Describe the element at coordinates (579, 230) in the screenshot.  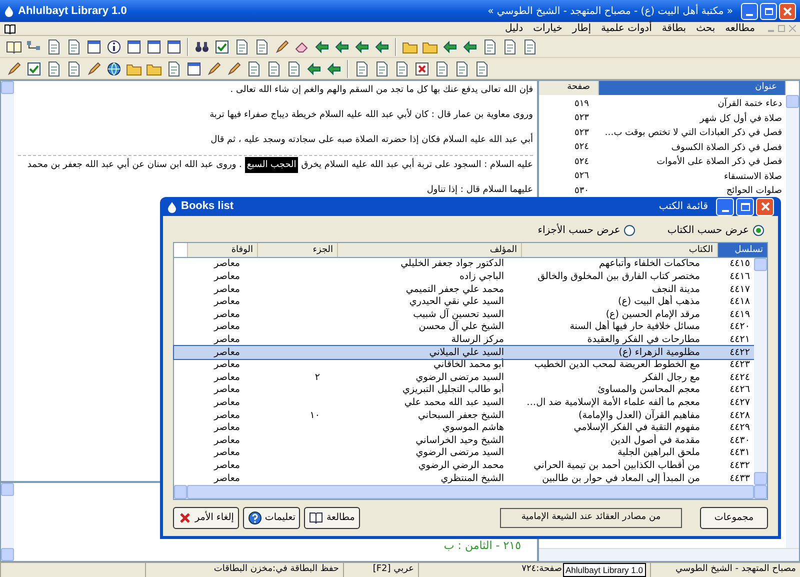
I see `radio-label: عرض حسب الأجزاء` at that location.